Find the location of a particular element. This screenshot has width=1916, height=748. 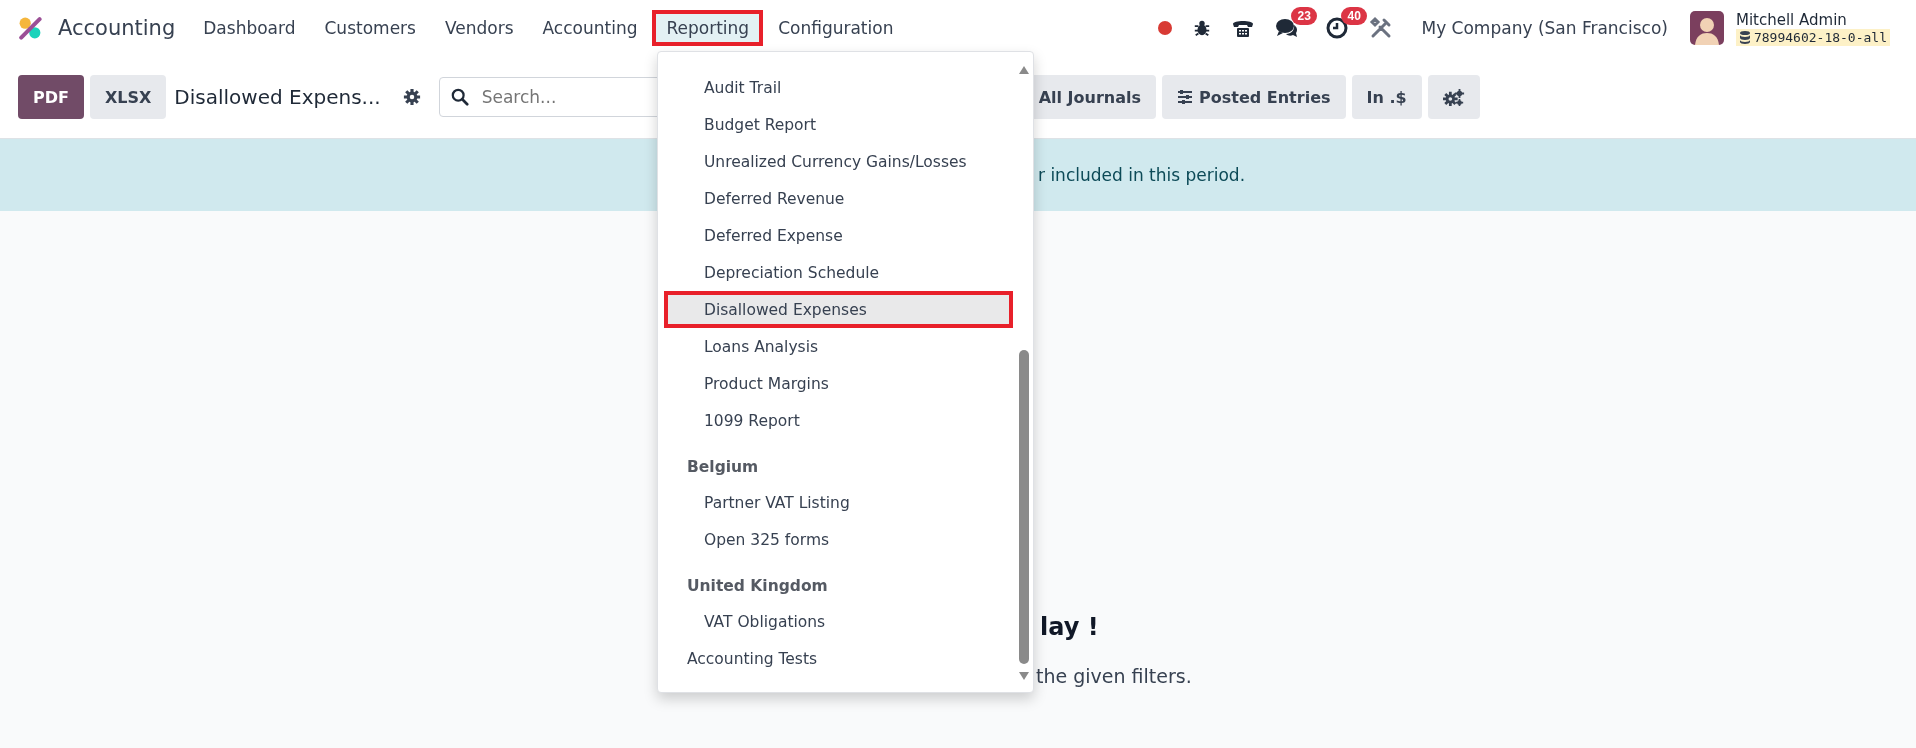

menu-item: 1099 Report is located at coordinates (838, 420).